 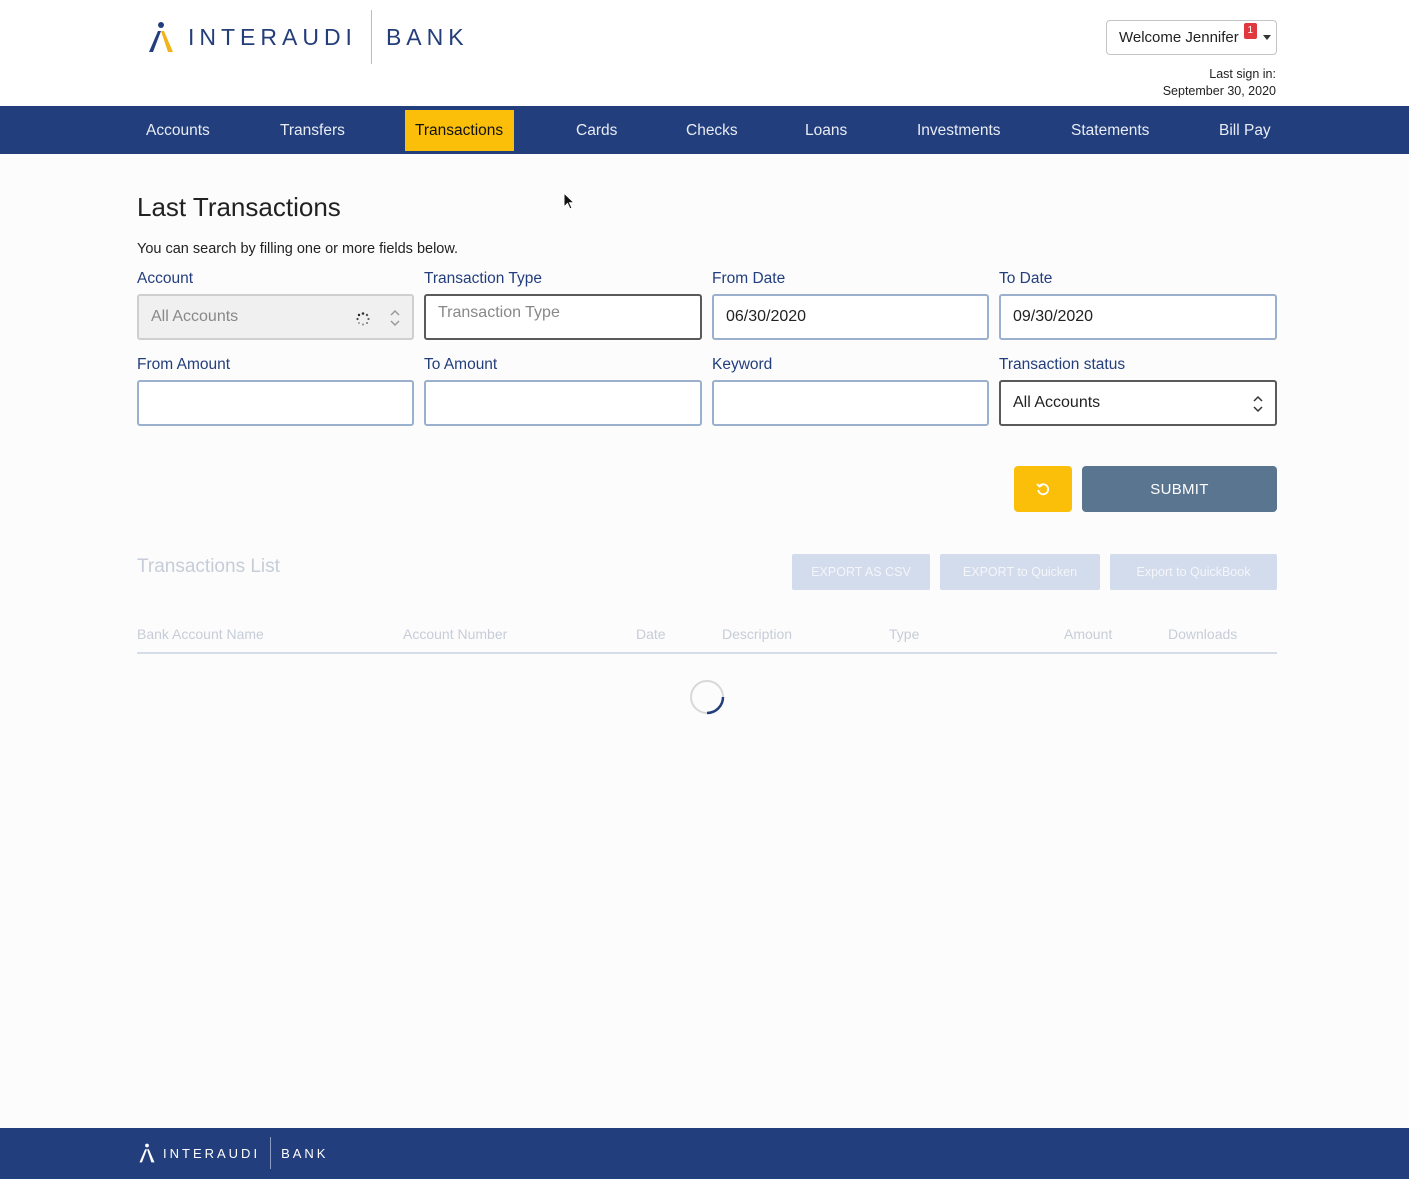 What do you see at coordinates (1053, 316) in the screenshot?
I see `to-date-value: 09/30/2020` at bounding box center [1053, 316].